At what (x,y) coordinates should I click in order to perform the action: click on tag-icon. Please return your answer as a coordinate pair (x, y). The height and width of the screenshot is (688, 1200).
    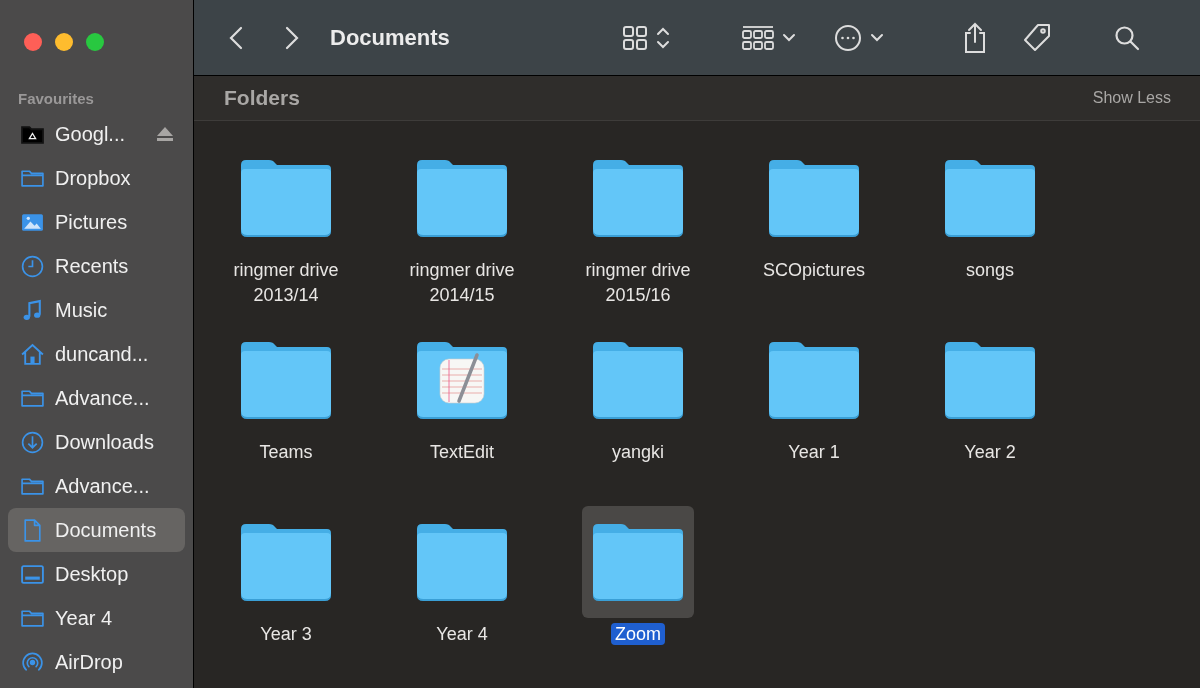
    Looking at the image, I should click on (1037, 37).